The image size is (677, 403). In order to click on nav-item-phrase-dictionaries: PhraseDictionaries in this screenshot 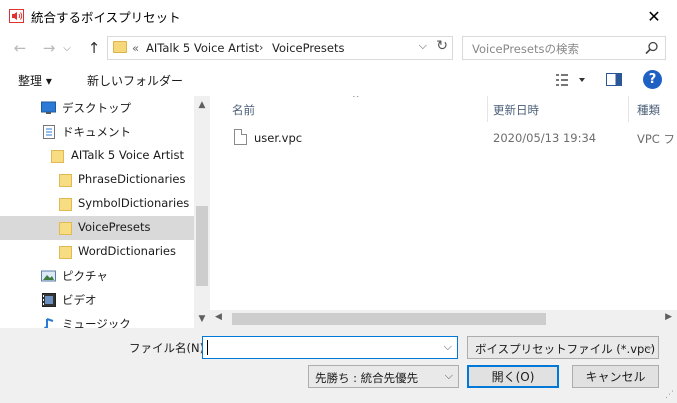, I will do `click(97, 180)`.